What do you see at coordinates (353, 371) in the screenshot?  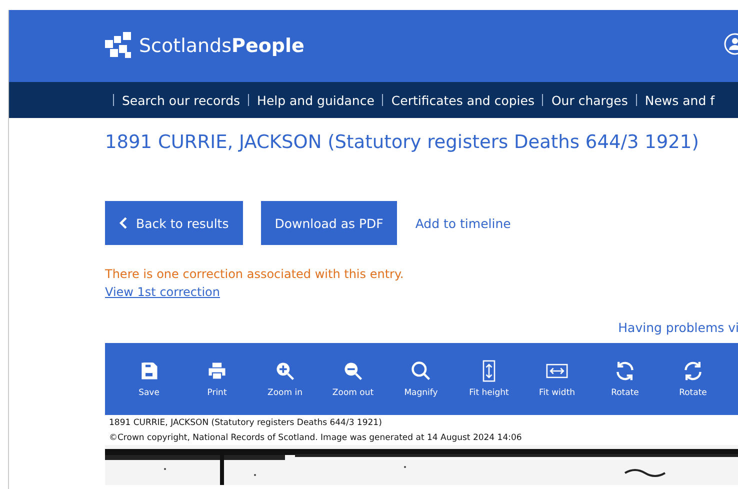 I see `zoom-out-icon` at bounding box center [353, 371].